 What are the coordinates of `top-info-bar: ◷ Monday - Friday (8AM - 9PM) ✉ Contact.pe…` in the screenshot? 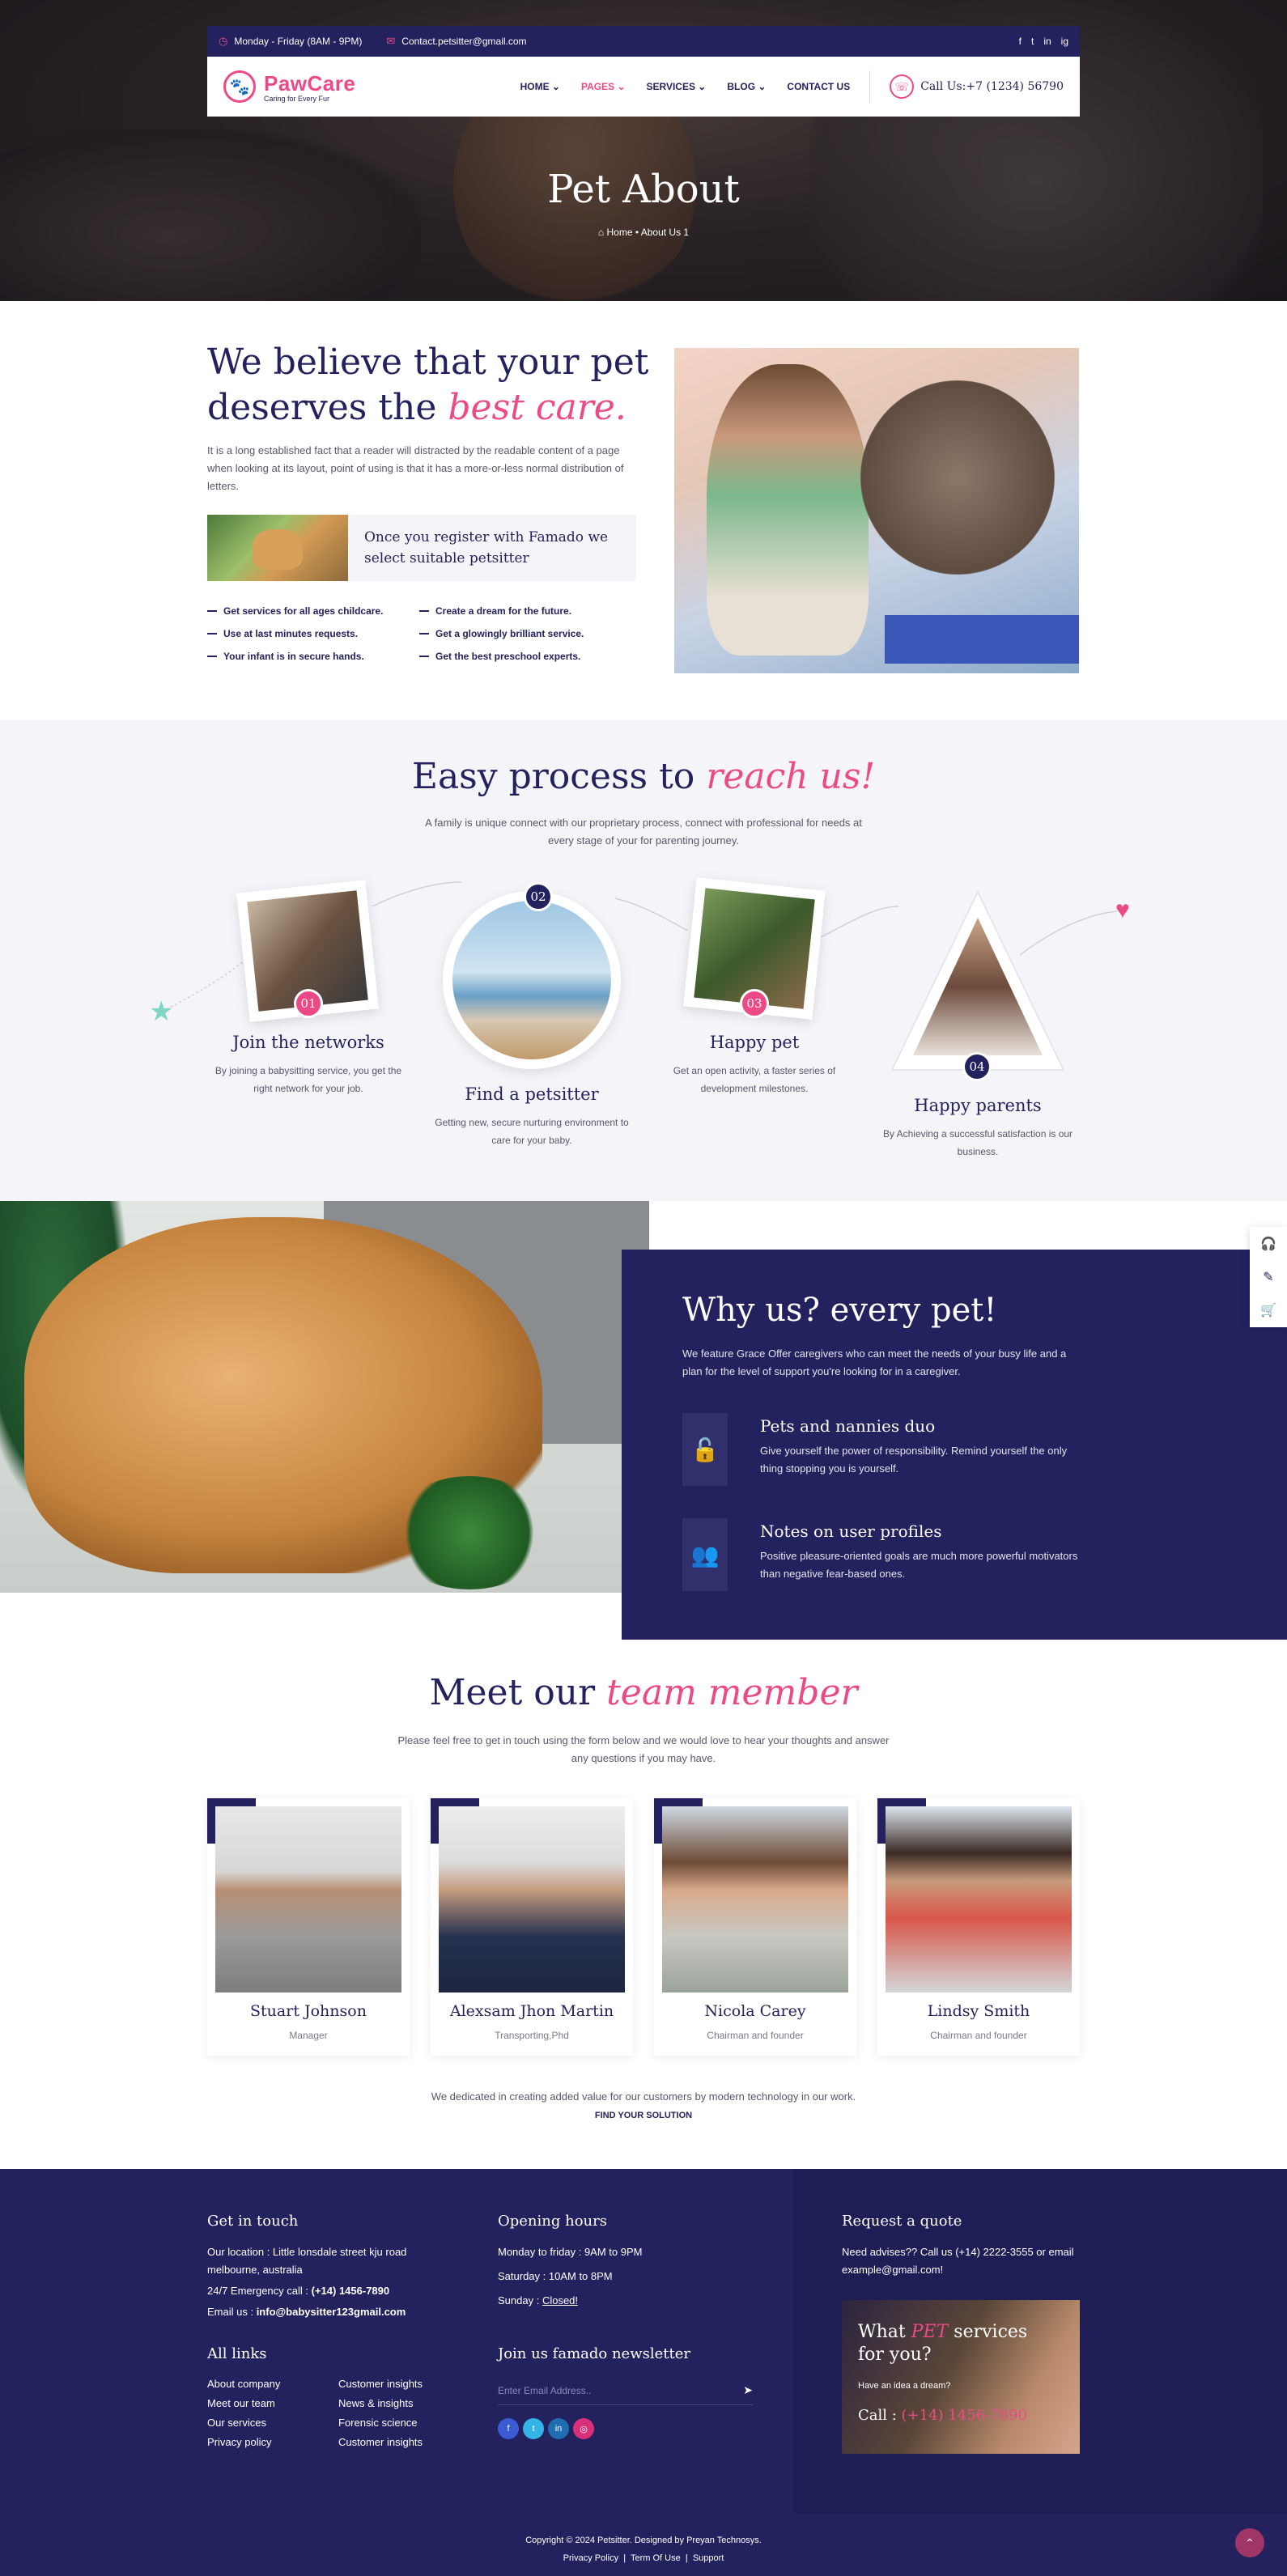 It's located at (643, 41).